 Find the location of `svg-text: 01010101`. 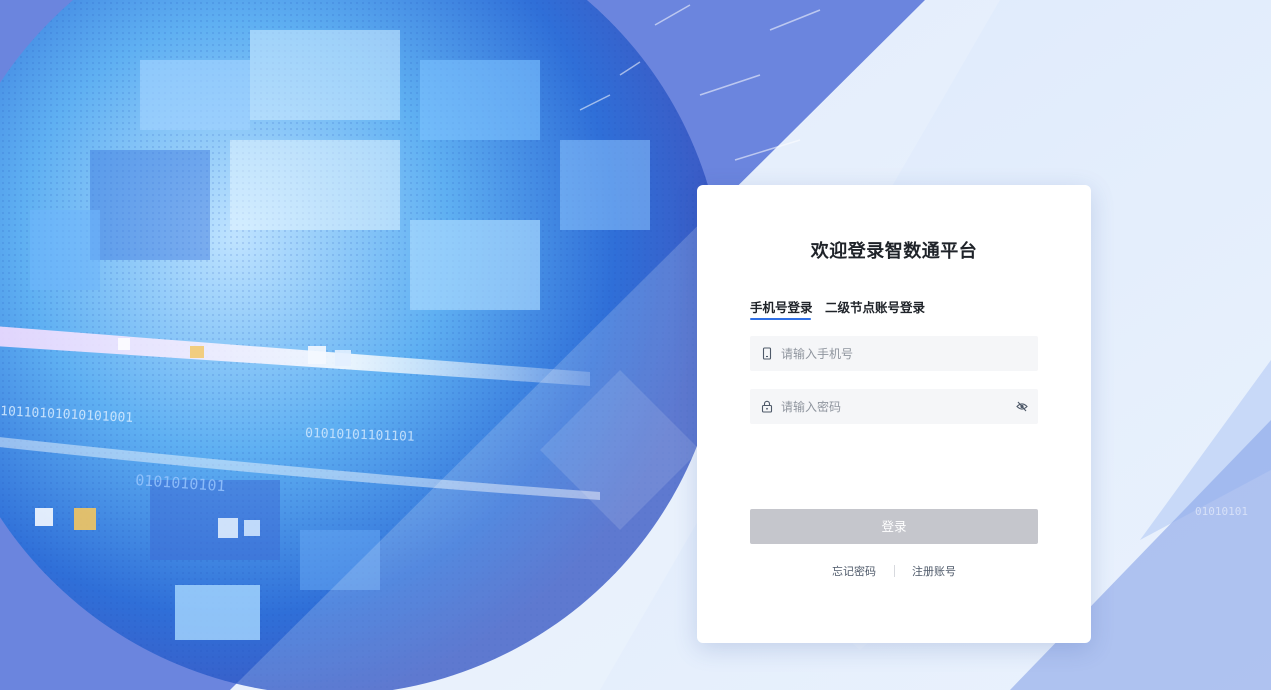

svg-text: 01010101 is located at coordinates (1221, 511).